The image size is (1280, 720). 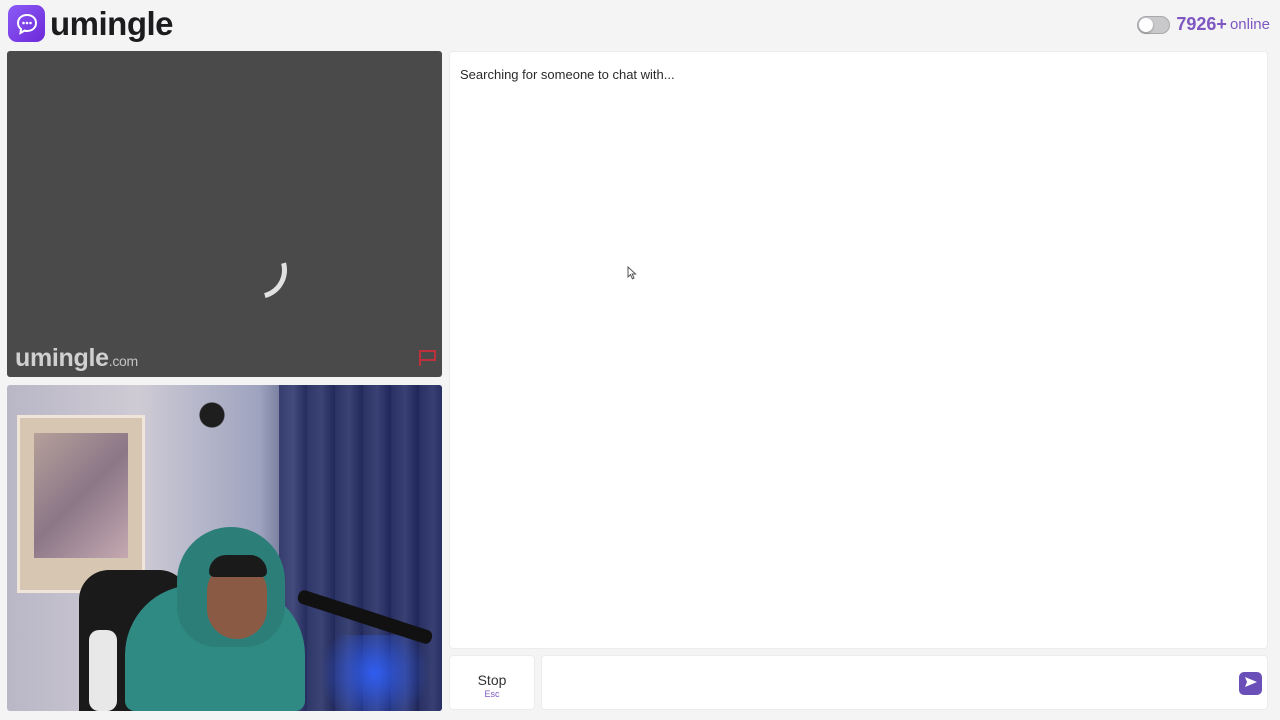 What do you see at coordinates (492, 694) in the screenshot?
I see `stop-shortcut: Esc` at bounding box center [492, 694].